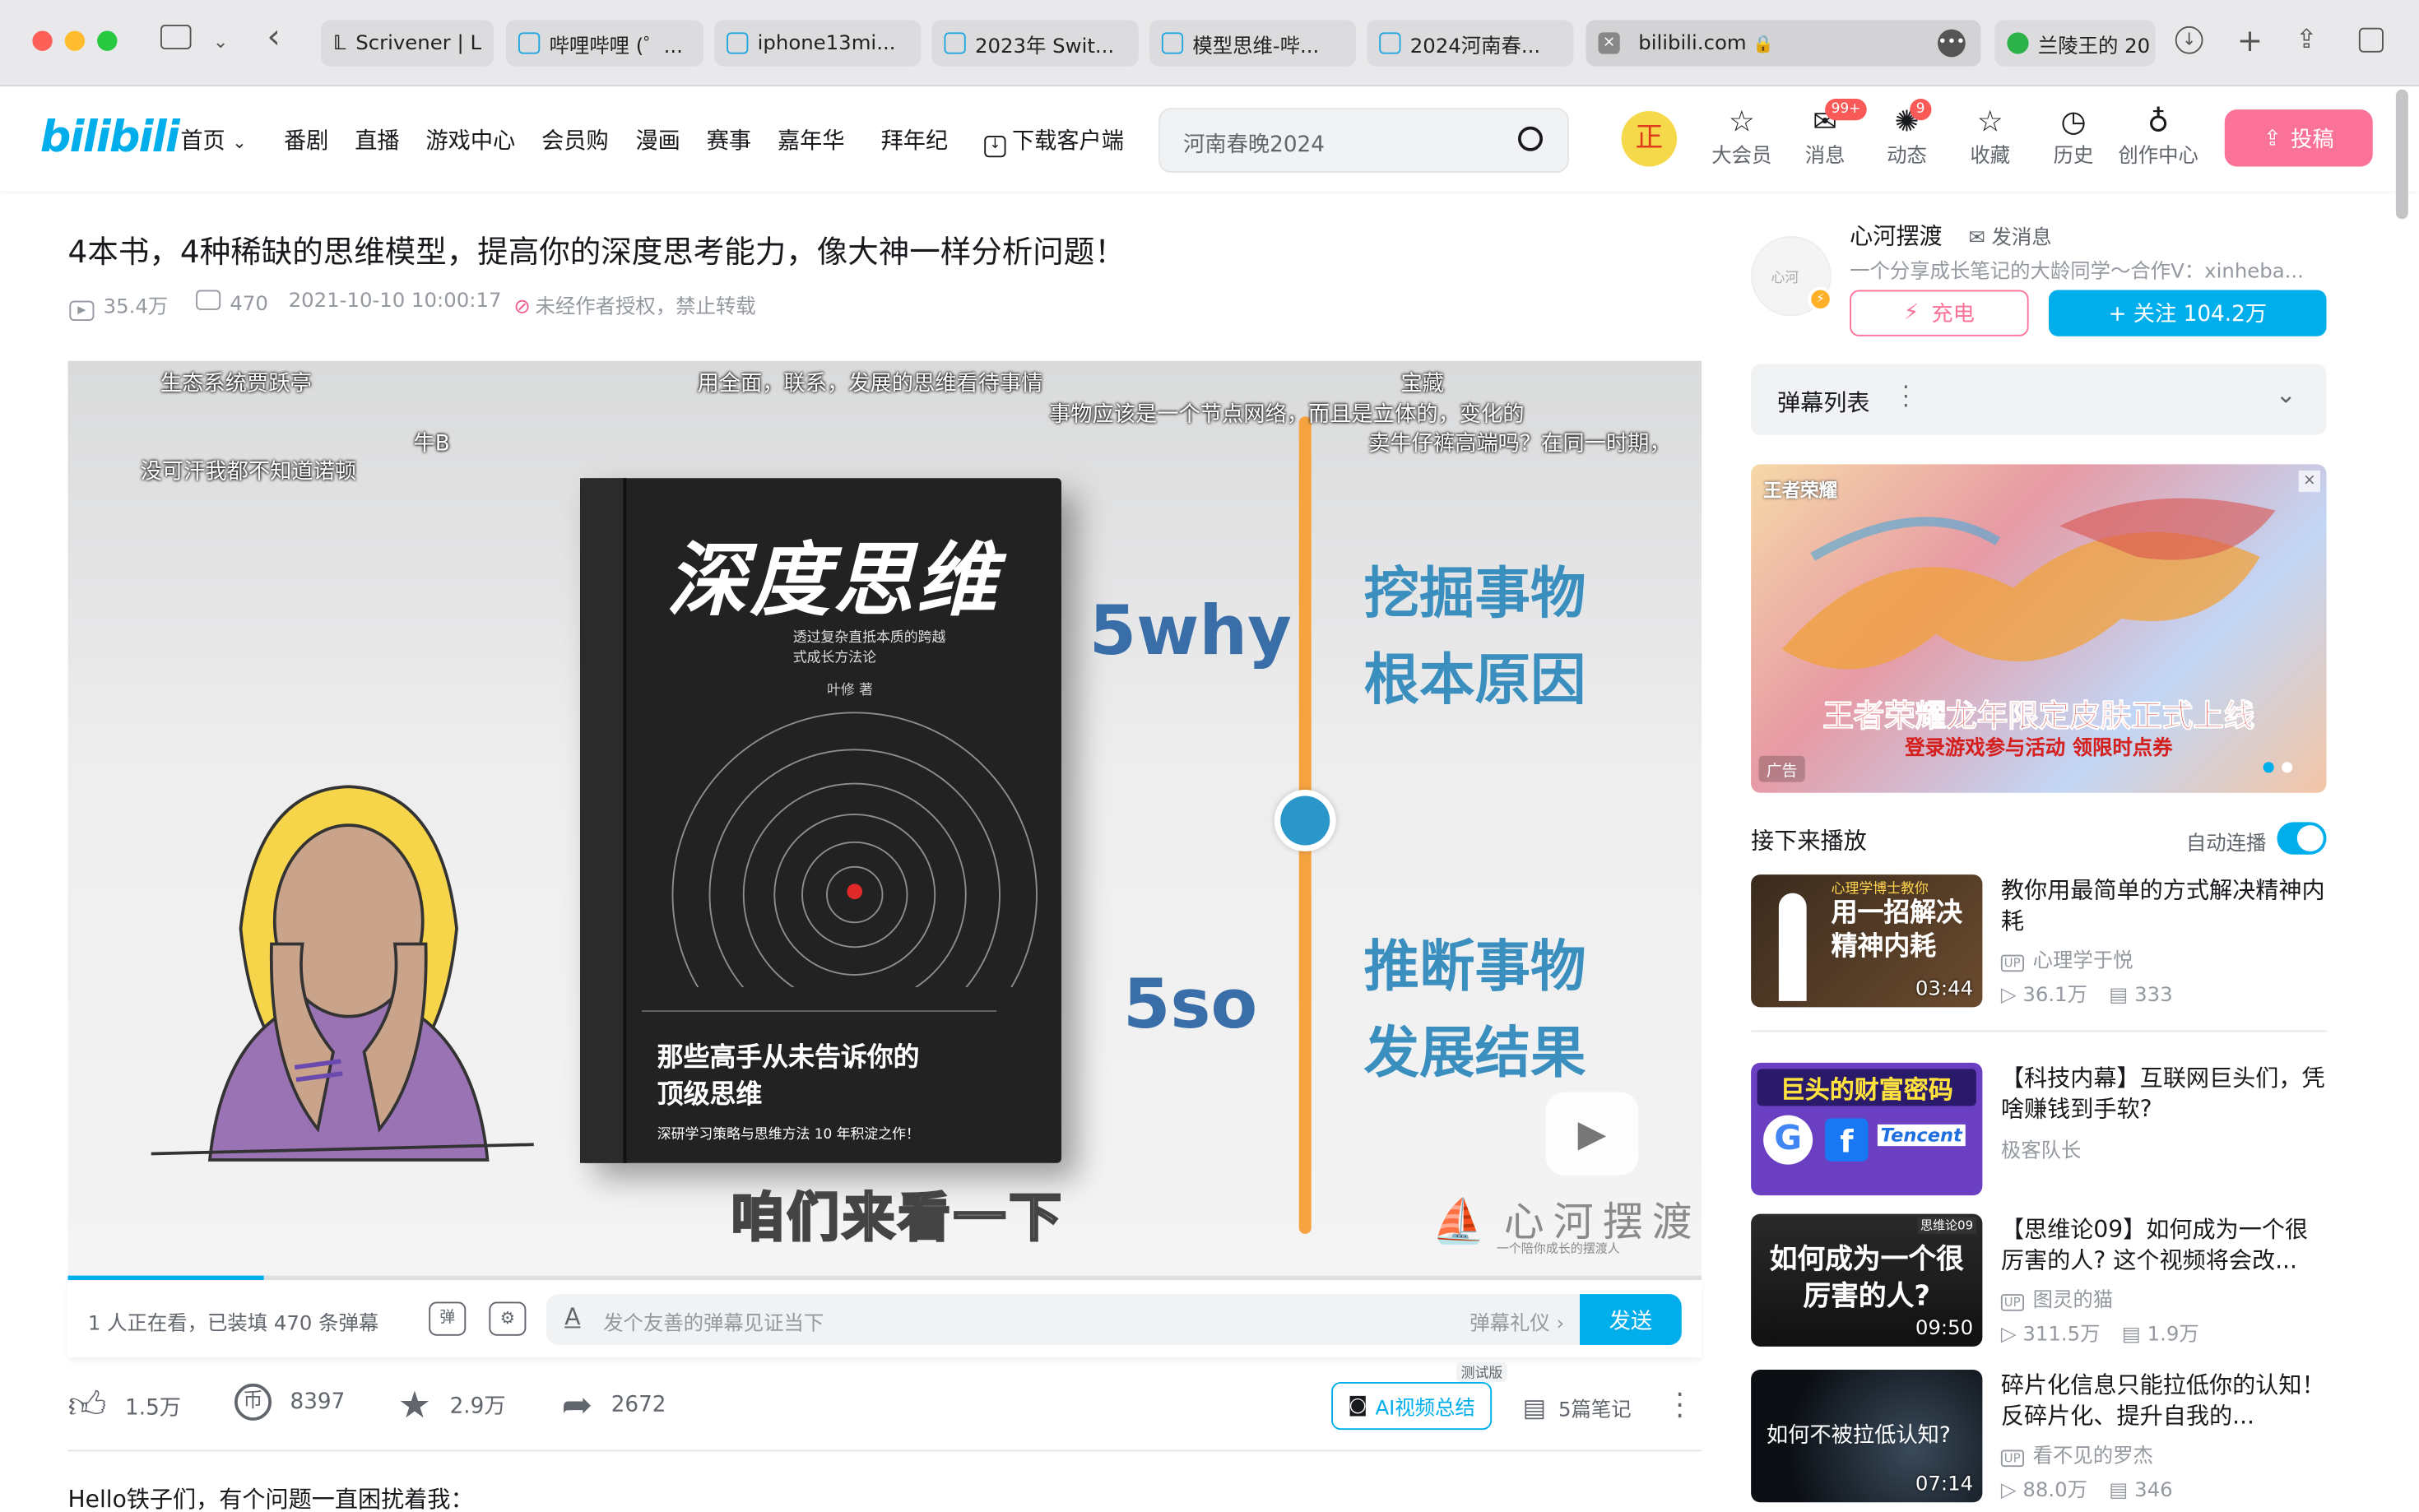  What do you see at coordinates (306, 139) in the screenshot?
I see `nav-anime: 番剧` at bounding box center [306, 139].